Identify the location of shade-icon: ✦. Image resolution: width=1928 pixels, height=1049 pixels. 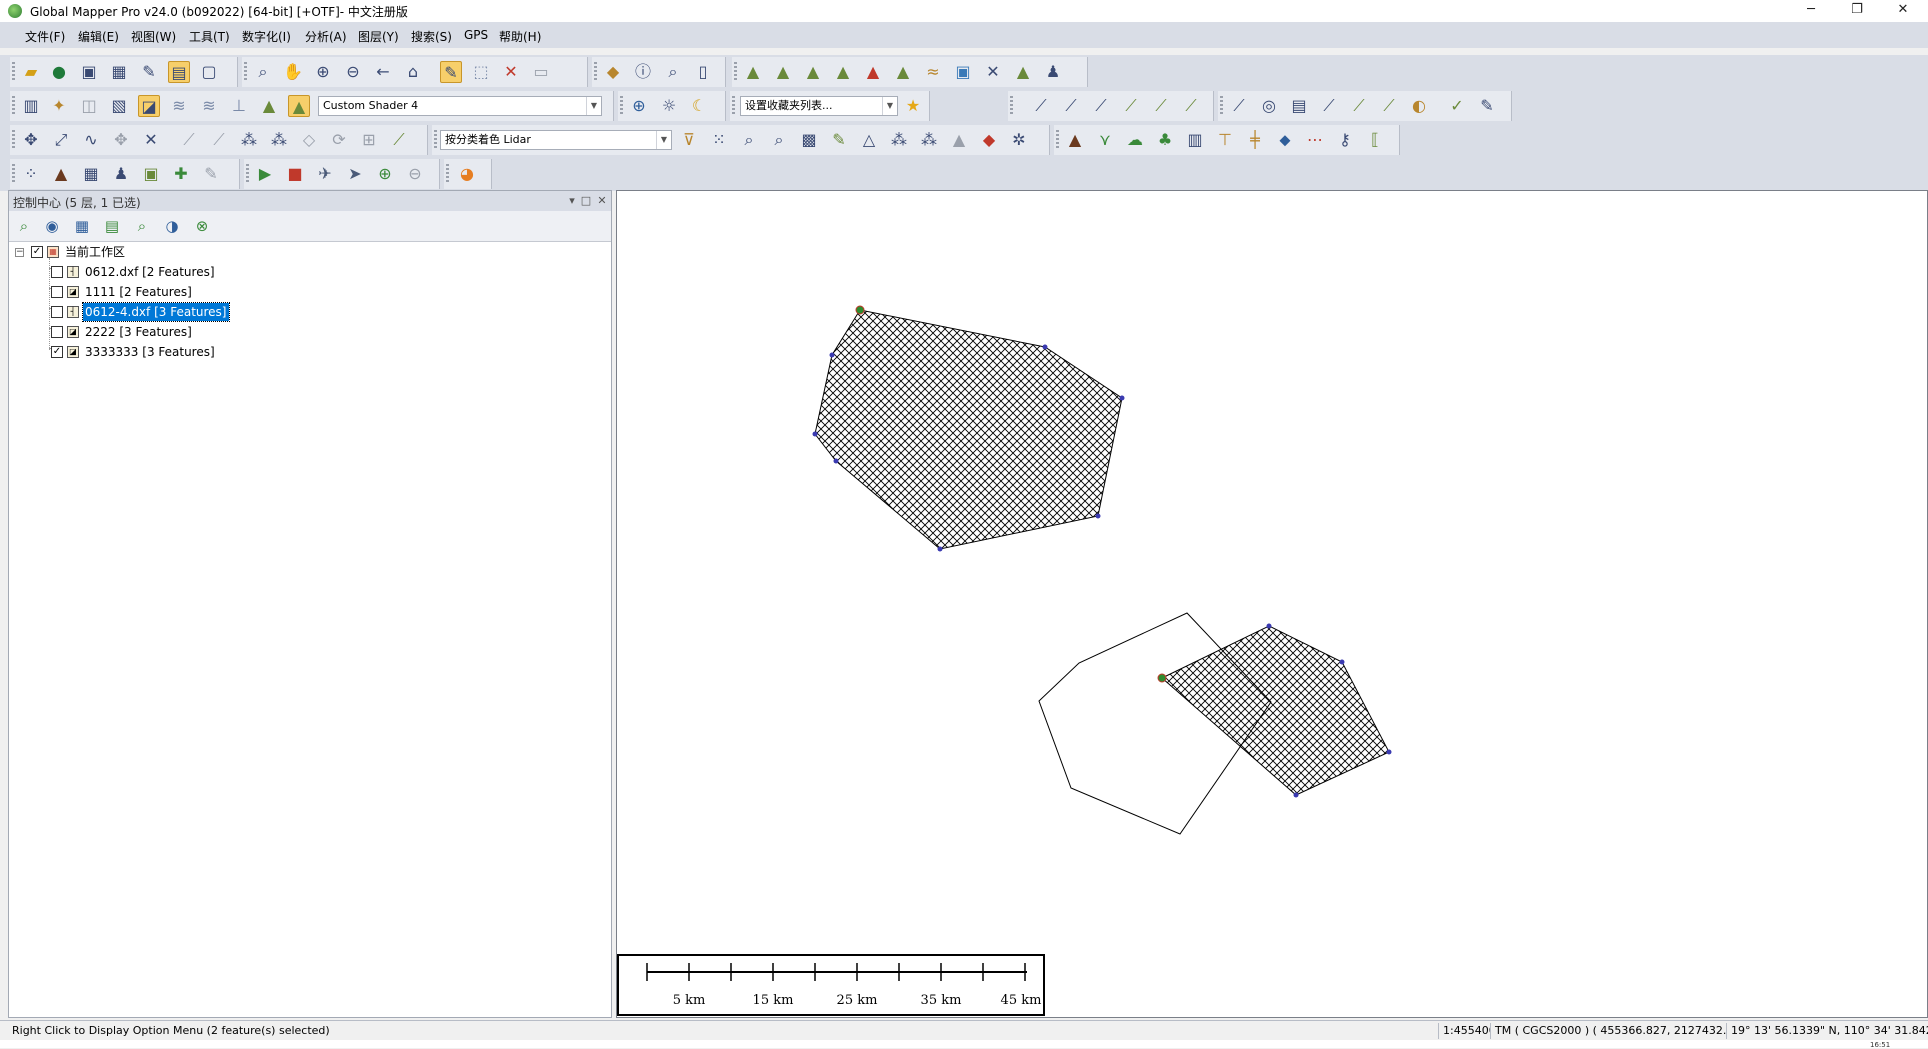
(59, 106).